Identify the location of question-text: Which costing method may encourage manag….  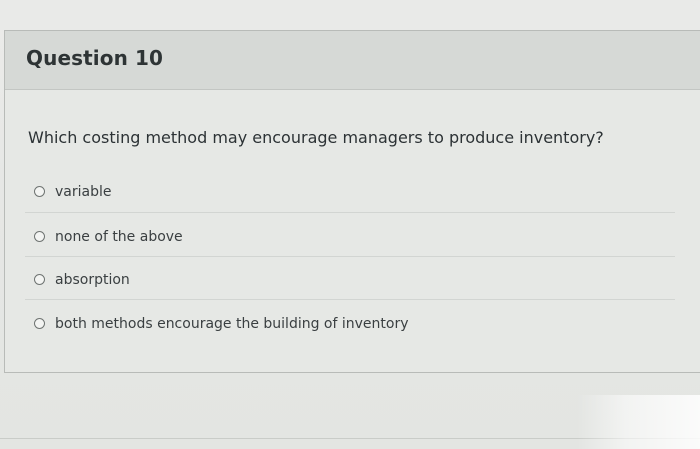
(316, 137).